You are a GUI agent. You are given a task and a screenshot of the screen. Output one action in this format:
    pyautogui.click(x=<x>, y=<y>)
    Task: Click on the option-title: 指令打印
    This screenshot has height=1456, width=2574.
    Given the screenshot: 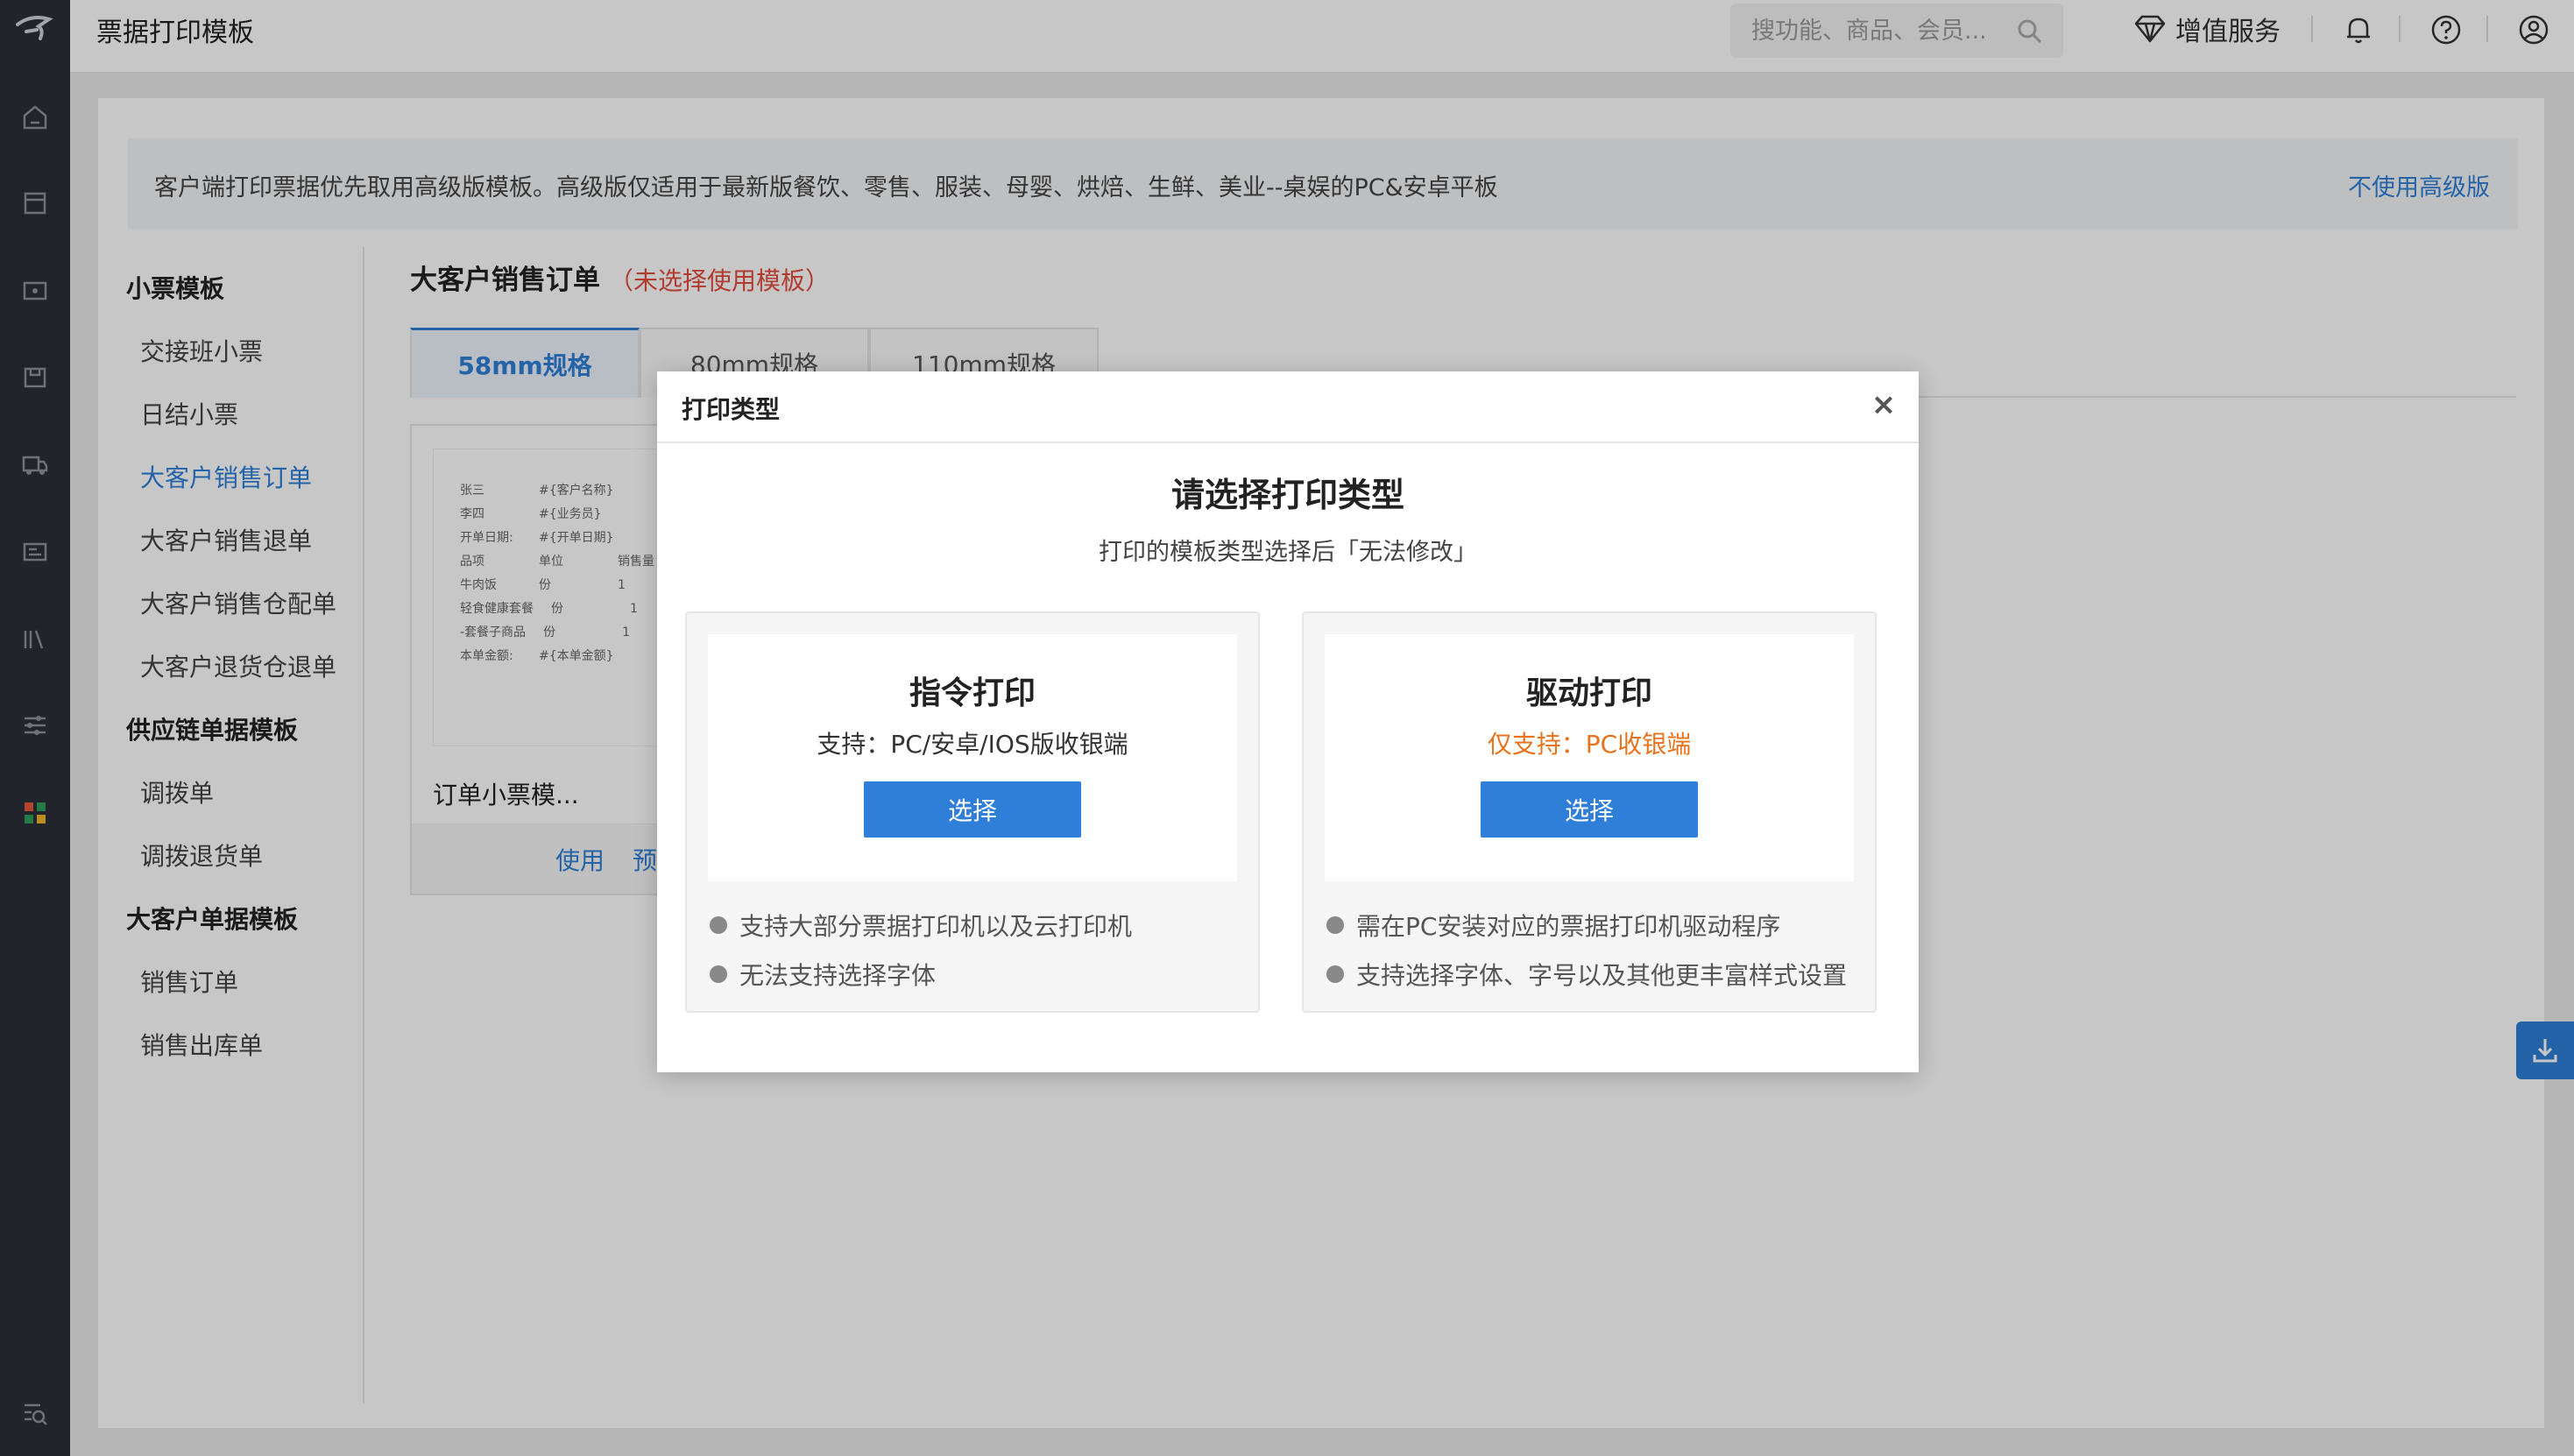 What is the action you would take?
    pyautogui.click(x=973, y=693)
    